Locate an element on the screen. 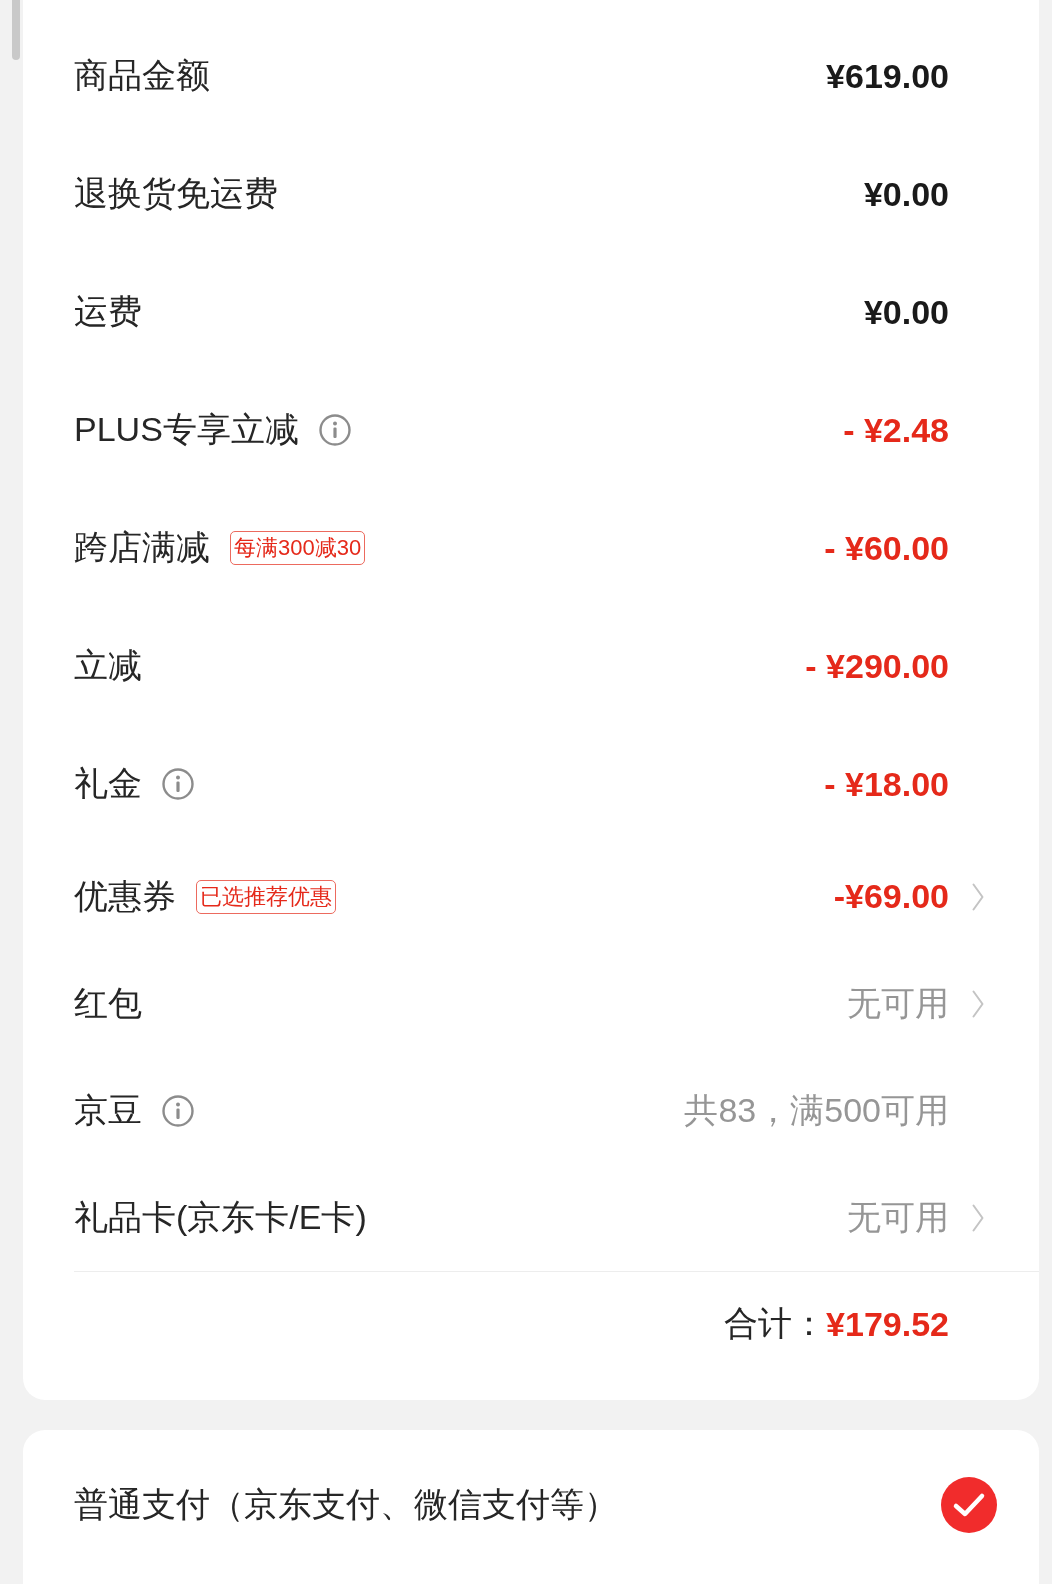 The width and height of the screenshot is (1052, 1584). fee-value: - ¥60.00 is located at coordinates (886, 548).